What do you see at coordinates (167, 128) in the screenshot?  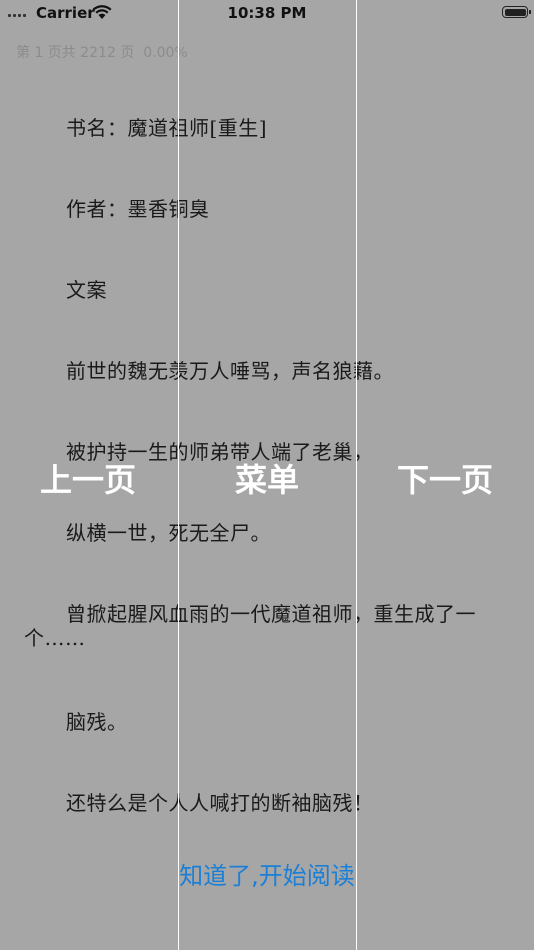 I see `paragraph: 书名：魔道祖师[重生]` at bounding box center [167, 128].